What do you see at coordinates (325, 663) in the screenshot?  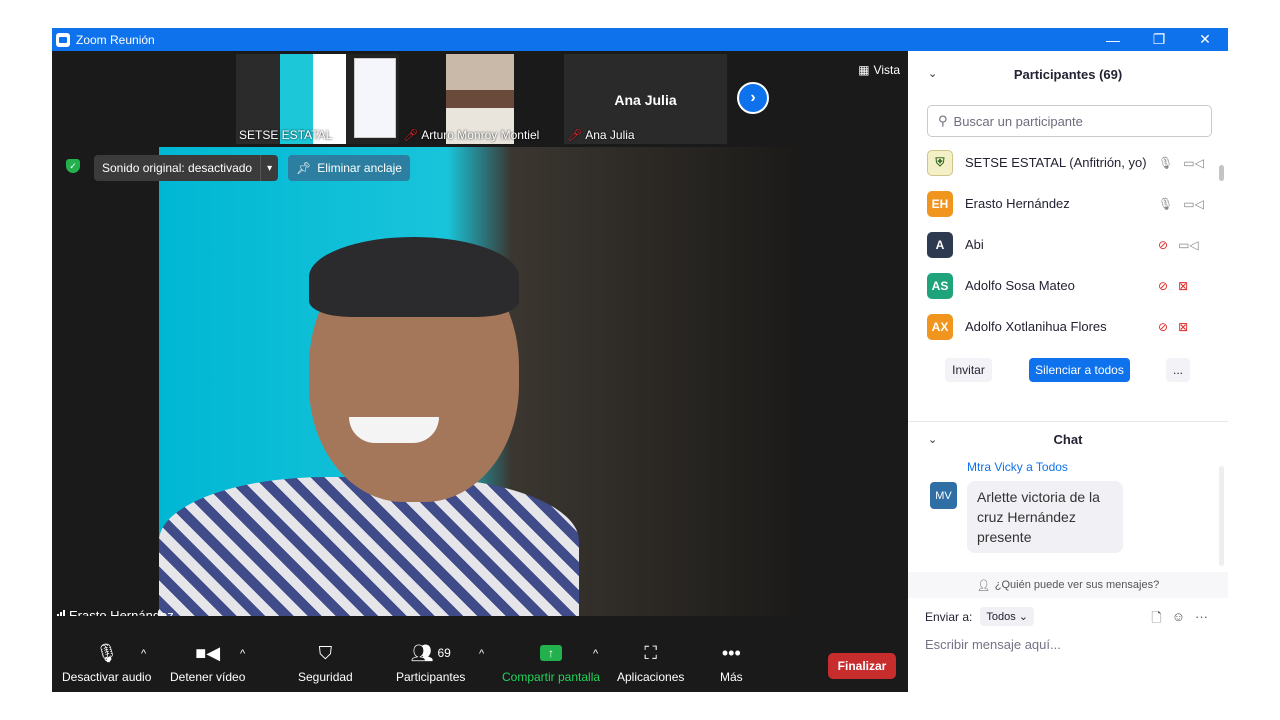 I see `security-button: ⛉ Seguridad` at bounding box center [325, 663].